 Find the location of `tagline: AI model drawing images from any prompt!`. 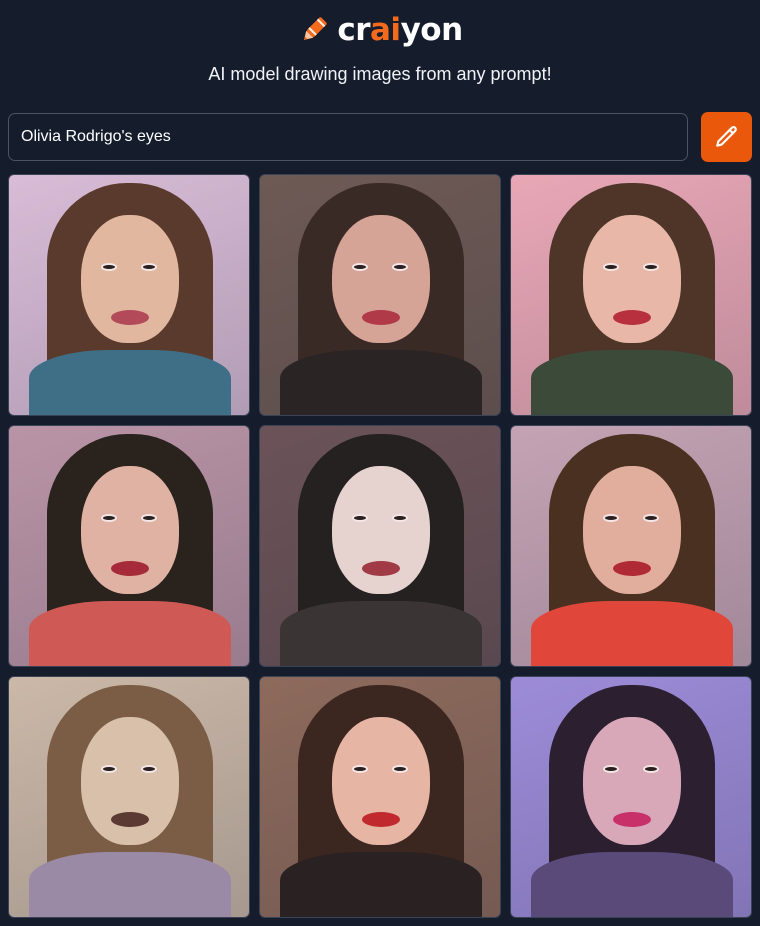

tagline: AI model drawing images from any prompt! is located at coordinates (380, 74).